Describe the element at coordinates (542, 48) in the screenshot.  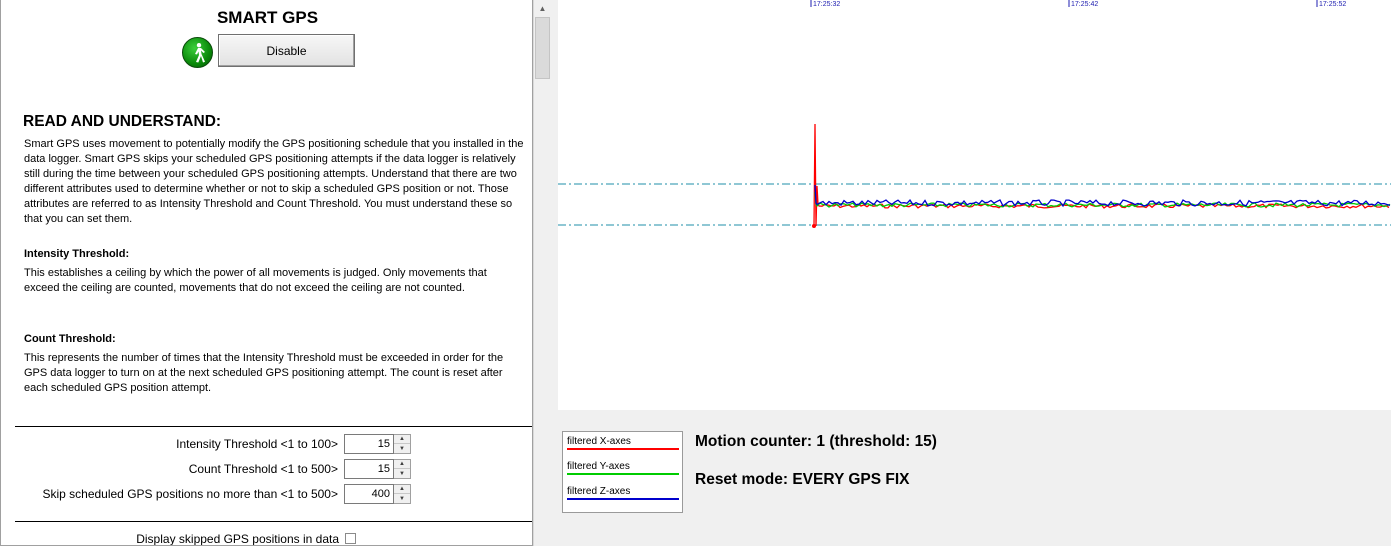
I see `scrollbar-thumb` at that location.